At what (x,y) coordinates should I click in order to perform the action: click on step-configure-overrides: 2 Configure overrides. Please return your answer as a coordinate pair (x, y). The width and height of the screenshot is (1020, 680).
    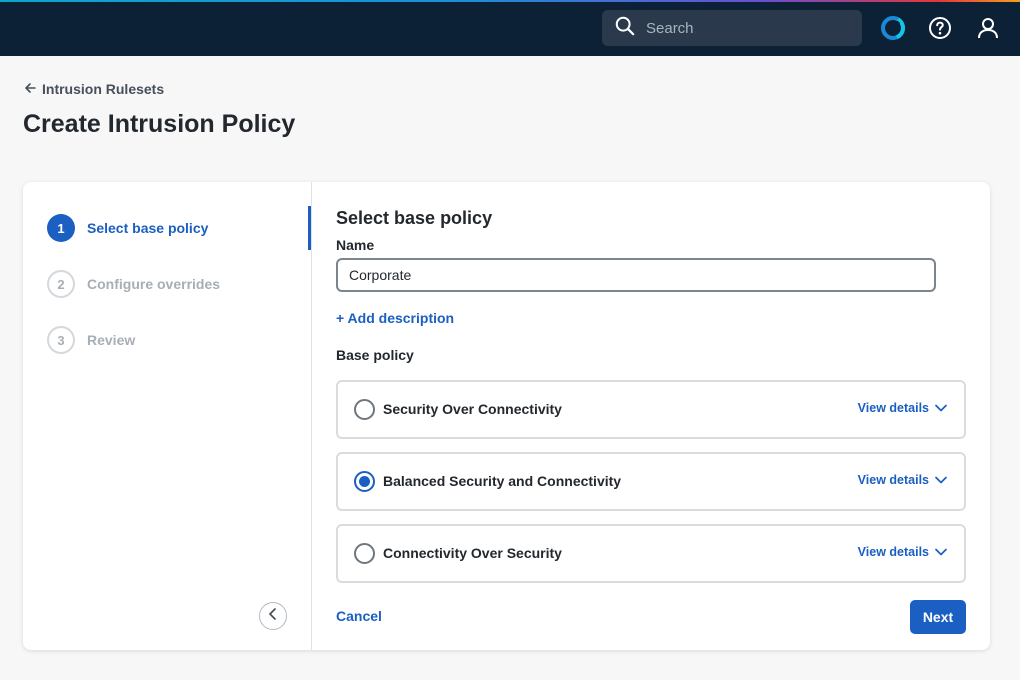
    Looking at the image, I should click on (133, 284).